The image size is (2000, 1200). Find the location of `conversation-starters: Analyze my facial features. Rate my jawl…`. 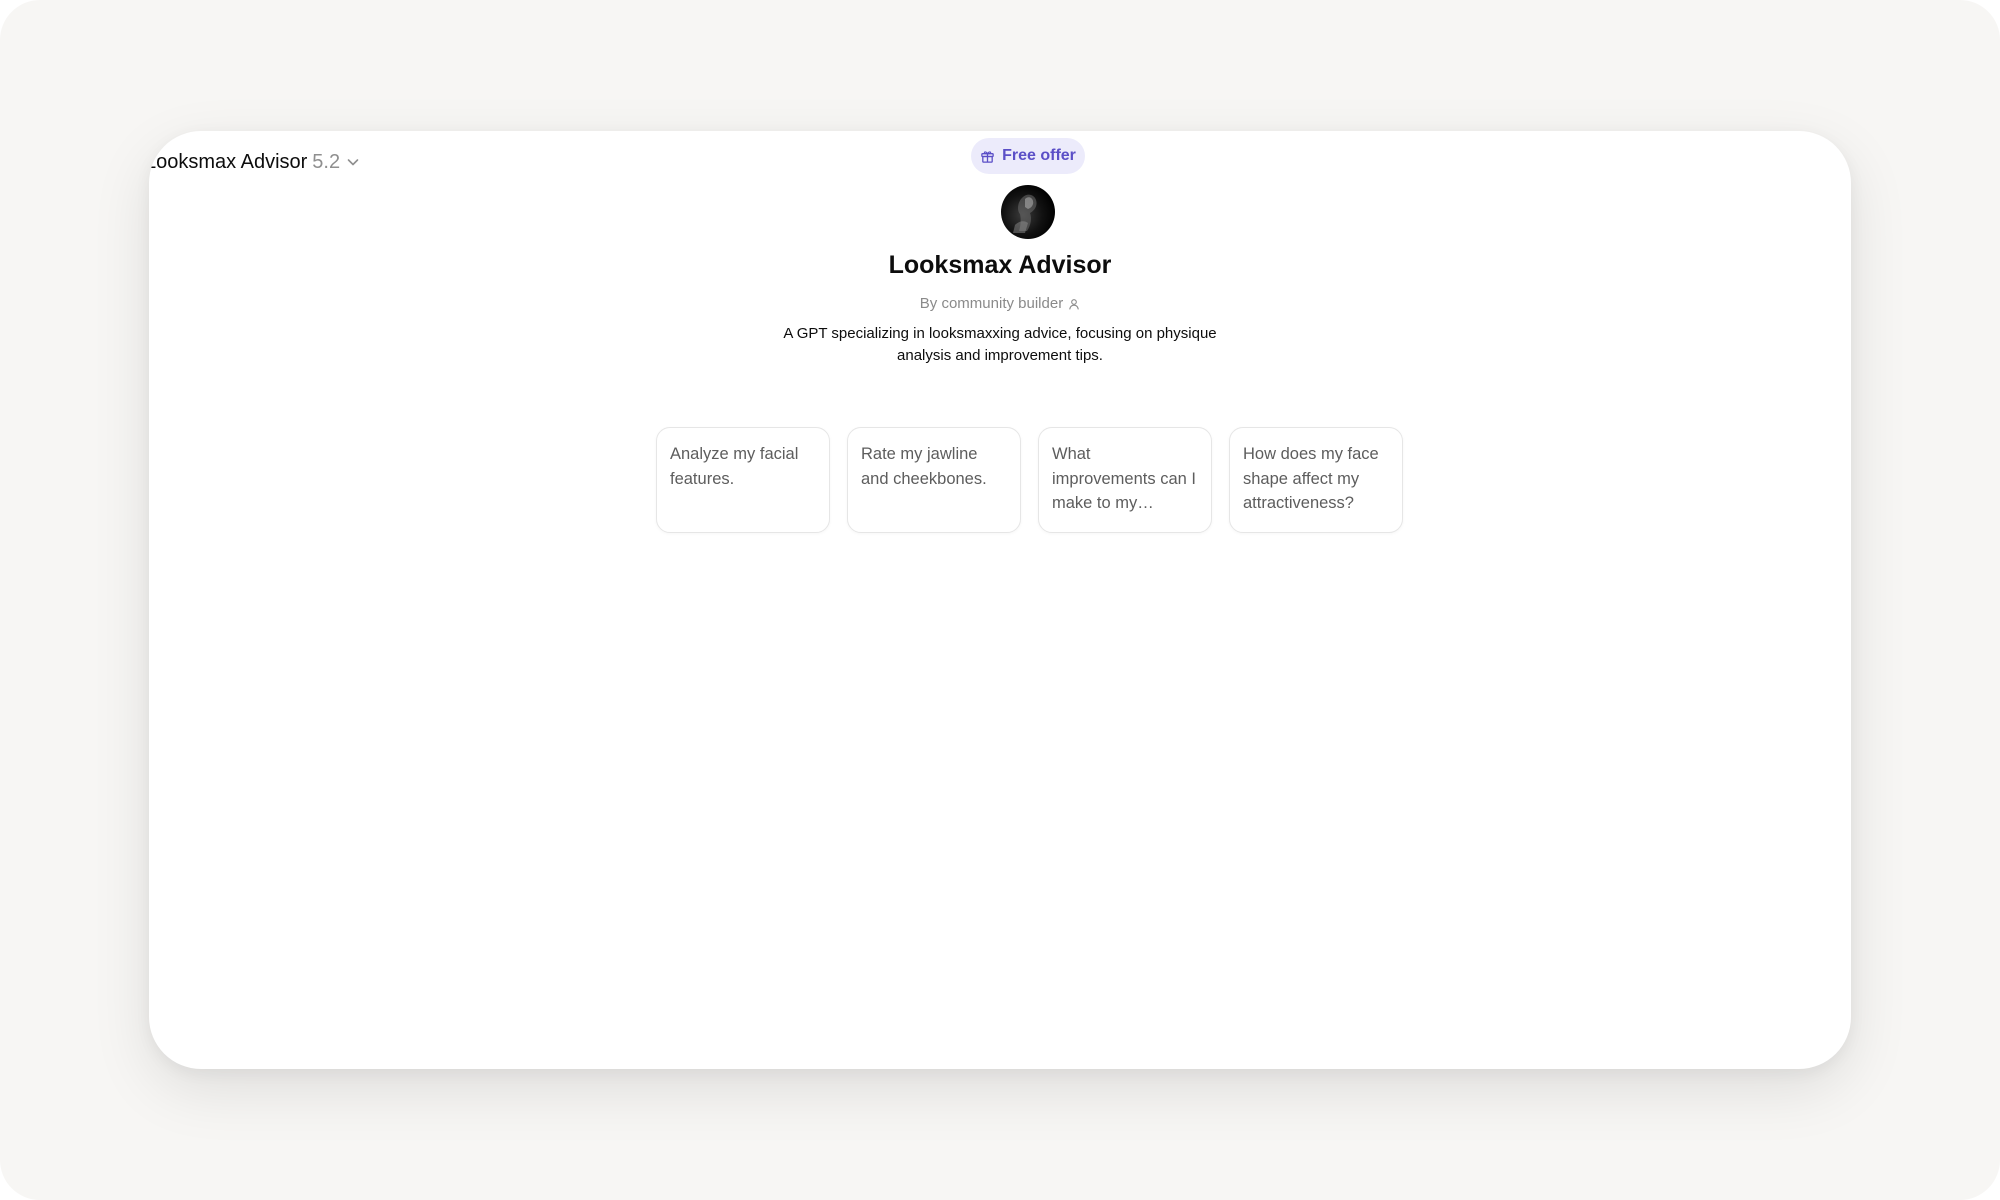

conversation-starters: Analyze my facial features. Rate my jawl… is located at coordinates (1029, 480).